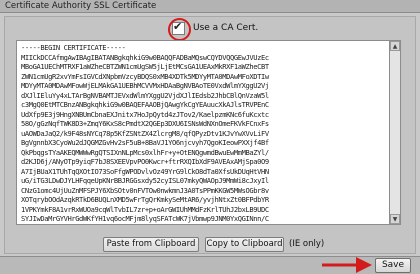 The image size is (420, 274). What do you see at coordinates (244, 244) in the screenshot?
I see `copy-to-clipboard-button: Copy to Clipboard` at bounding box center [244, 244].